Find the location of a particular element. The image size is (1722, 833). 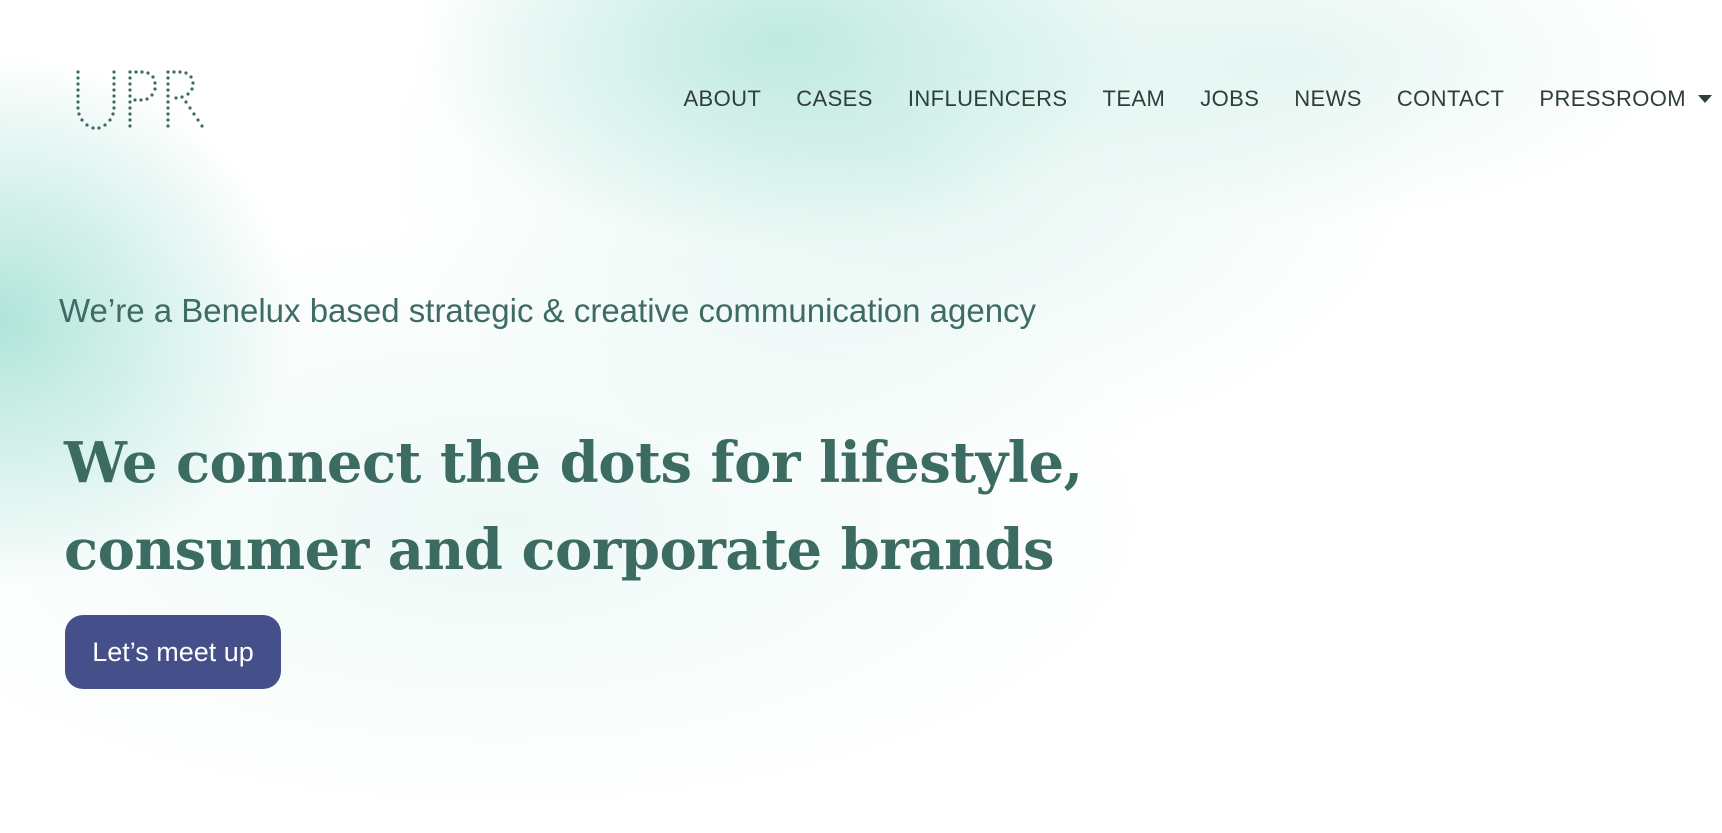

nav-item-news: NEWS is located at coordinates (1328, 99).